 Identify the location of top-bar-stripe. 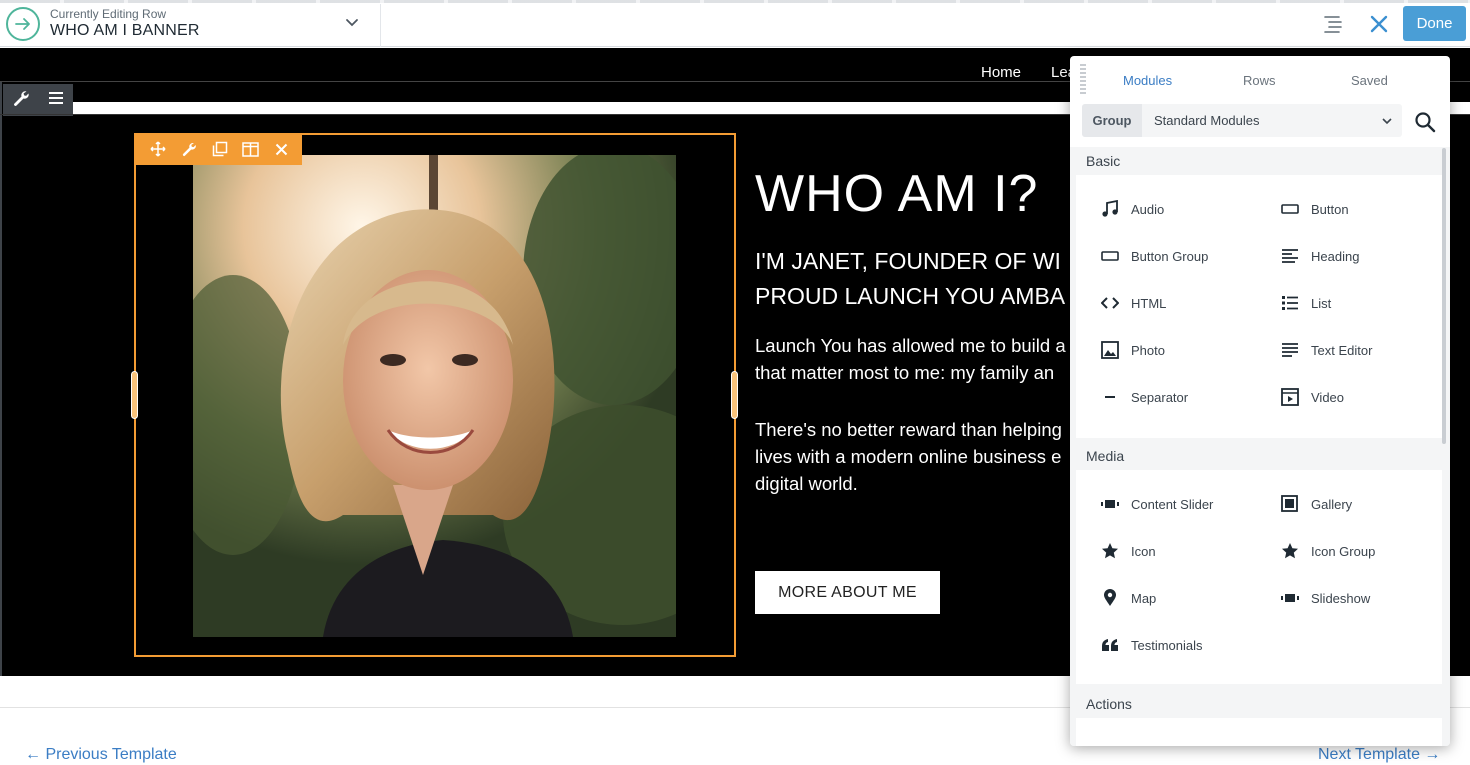
(735, 1).